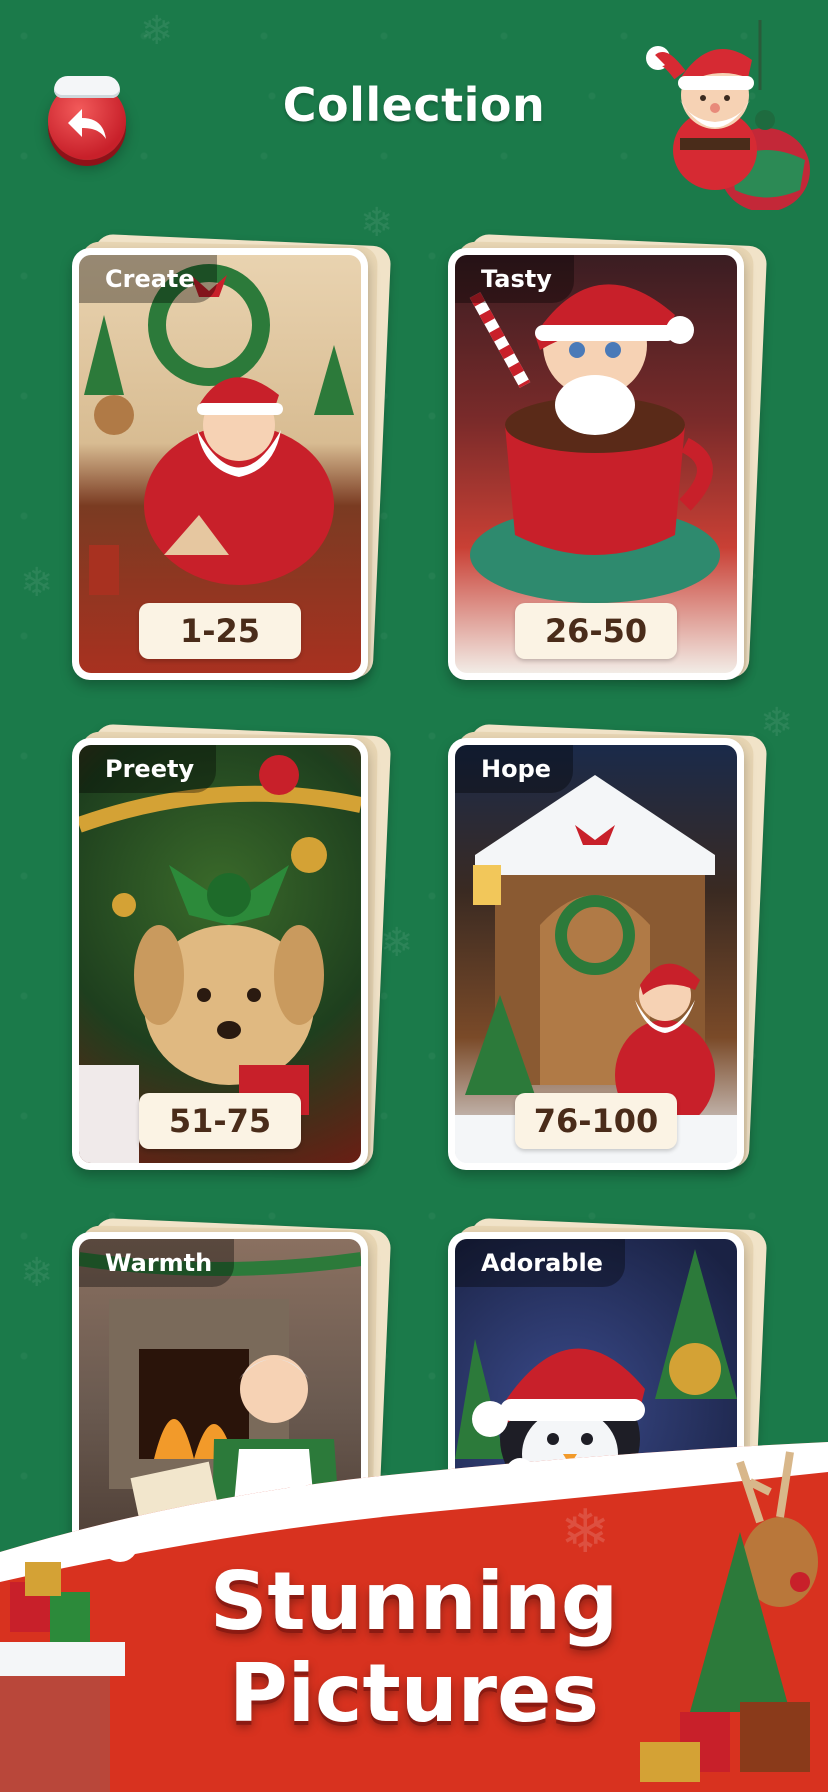 The image size is (828, 1792). What do you see at coordinates (220, 464) in the screenshot?
I see `santa-painting-image: Create 1-25` at bounding box center [220, 464].